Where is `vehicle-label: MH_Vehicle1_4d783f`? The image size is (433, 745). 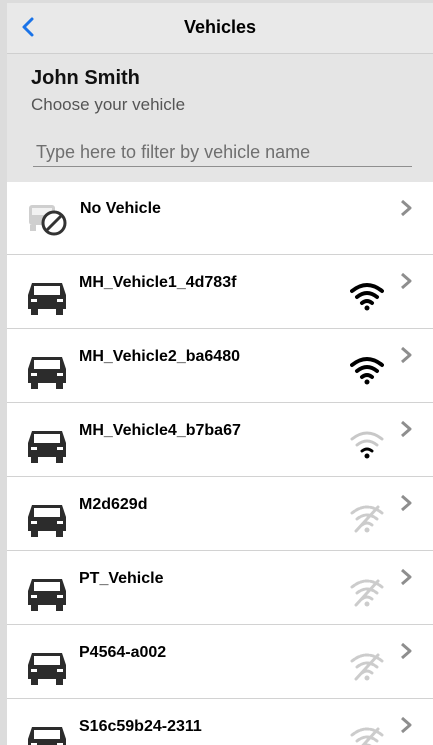 vehicle-label: MH_Vehicle1_4d783f is located at coordinates (158, 282).